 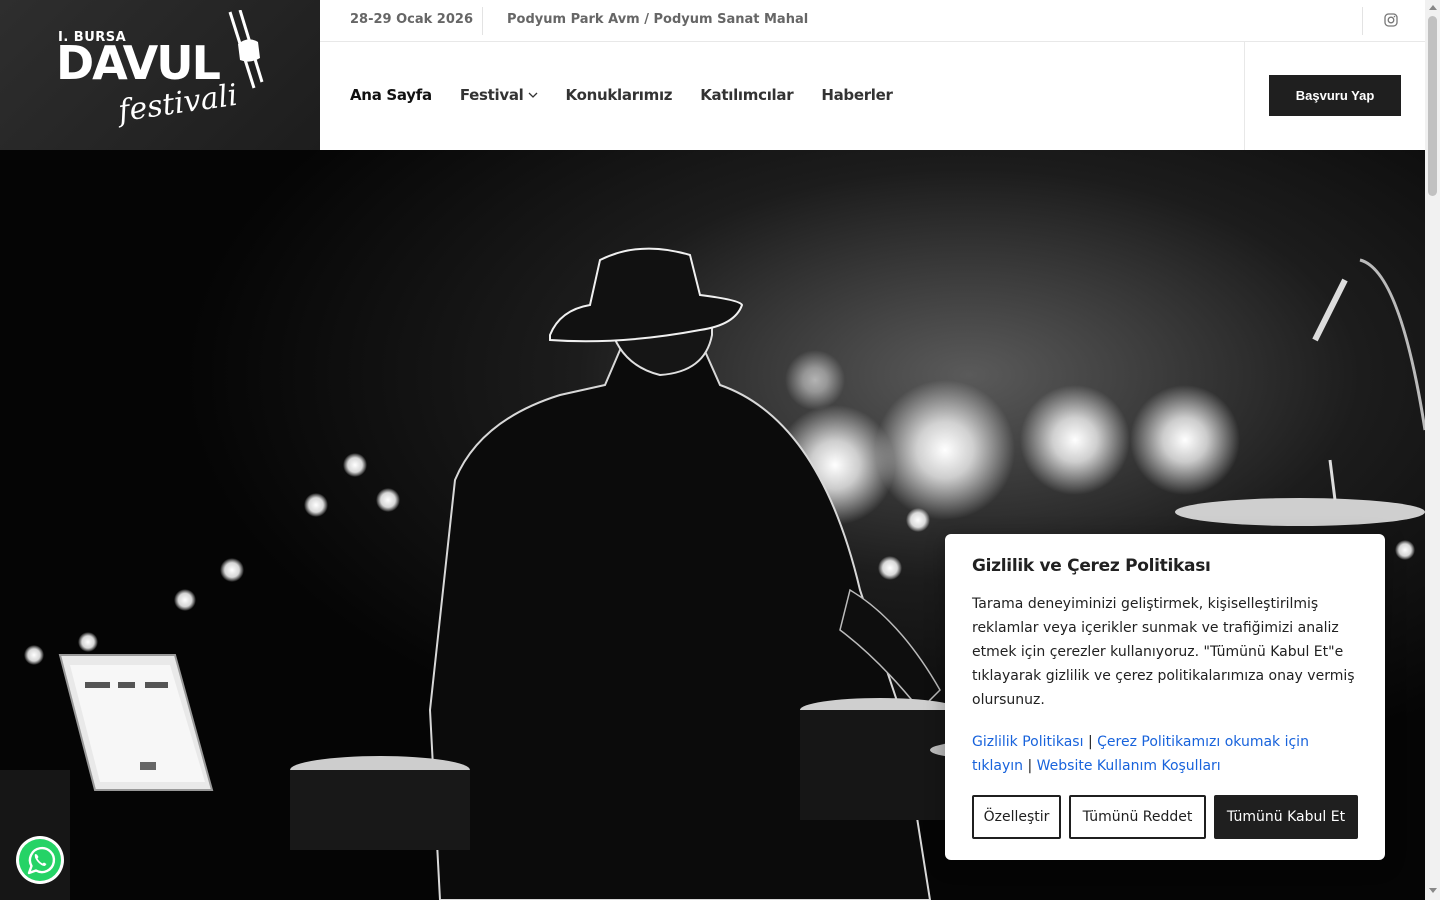 I want to click on apply-button: Başvuru Yap, so click(x=1335, y=95).